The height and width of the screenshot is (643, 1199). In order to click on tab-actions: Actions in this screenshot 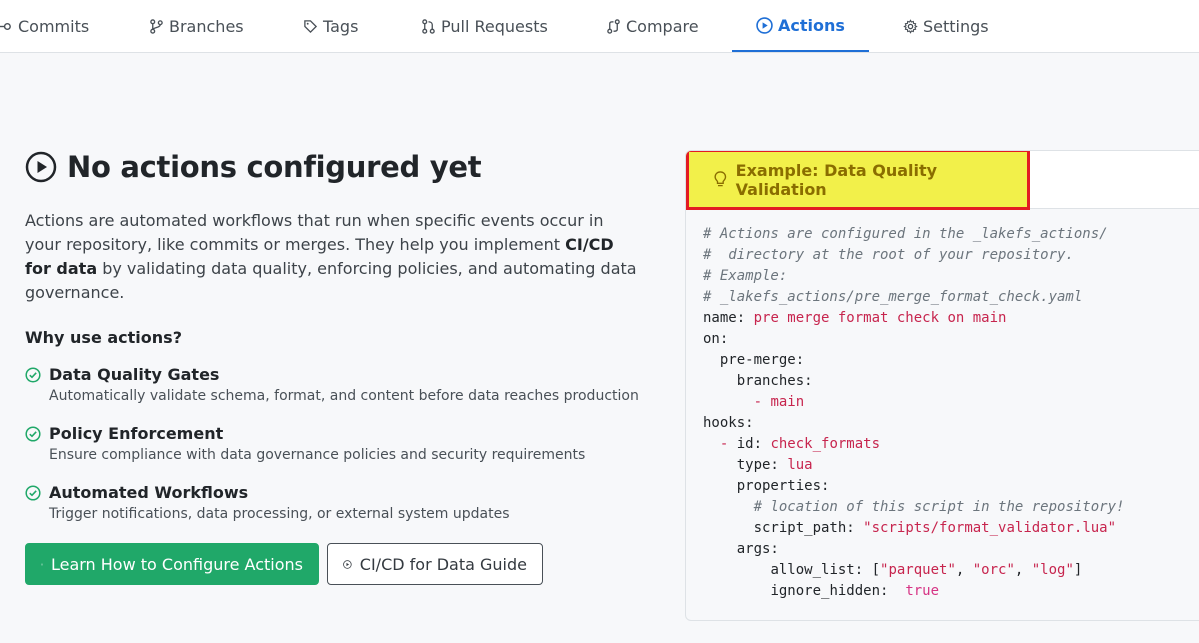, I will do `click(800, 26)`.